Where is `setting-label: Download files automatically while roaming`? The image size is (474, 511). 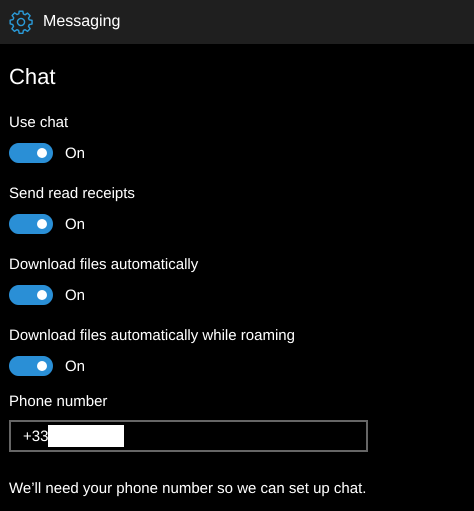 setting-label: Download files automatically while roaming is located at coordinates (152, 336).